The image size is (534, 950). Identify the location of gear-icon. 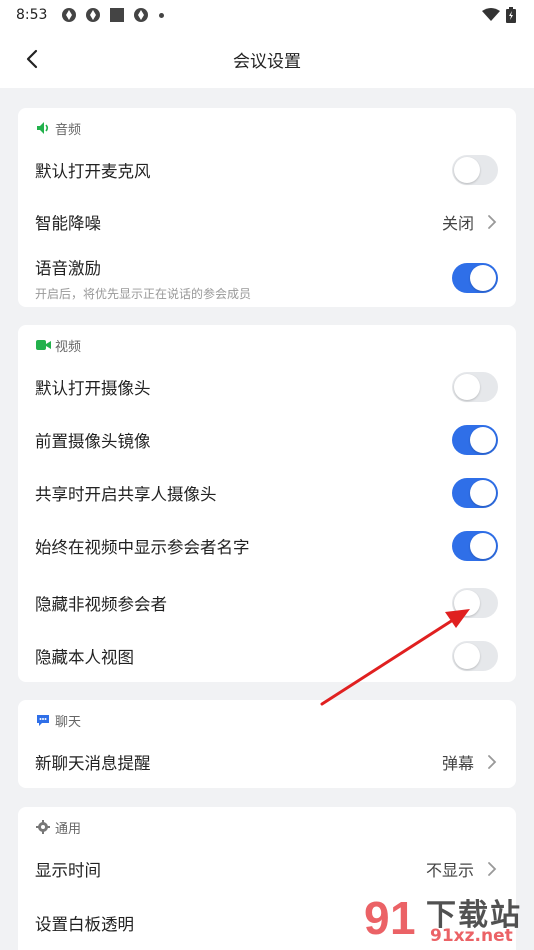
(43, 827).